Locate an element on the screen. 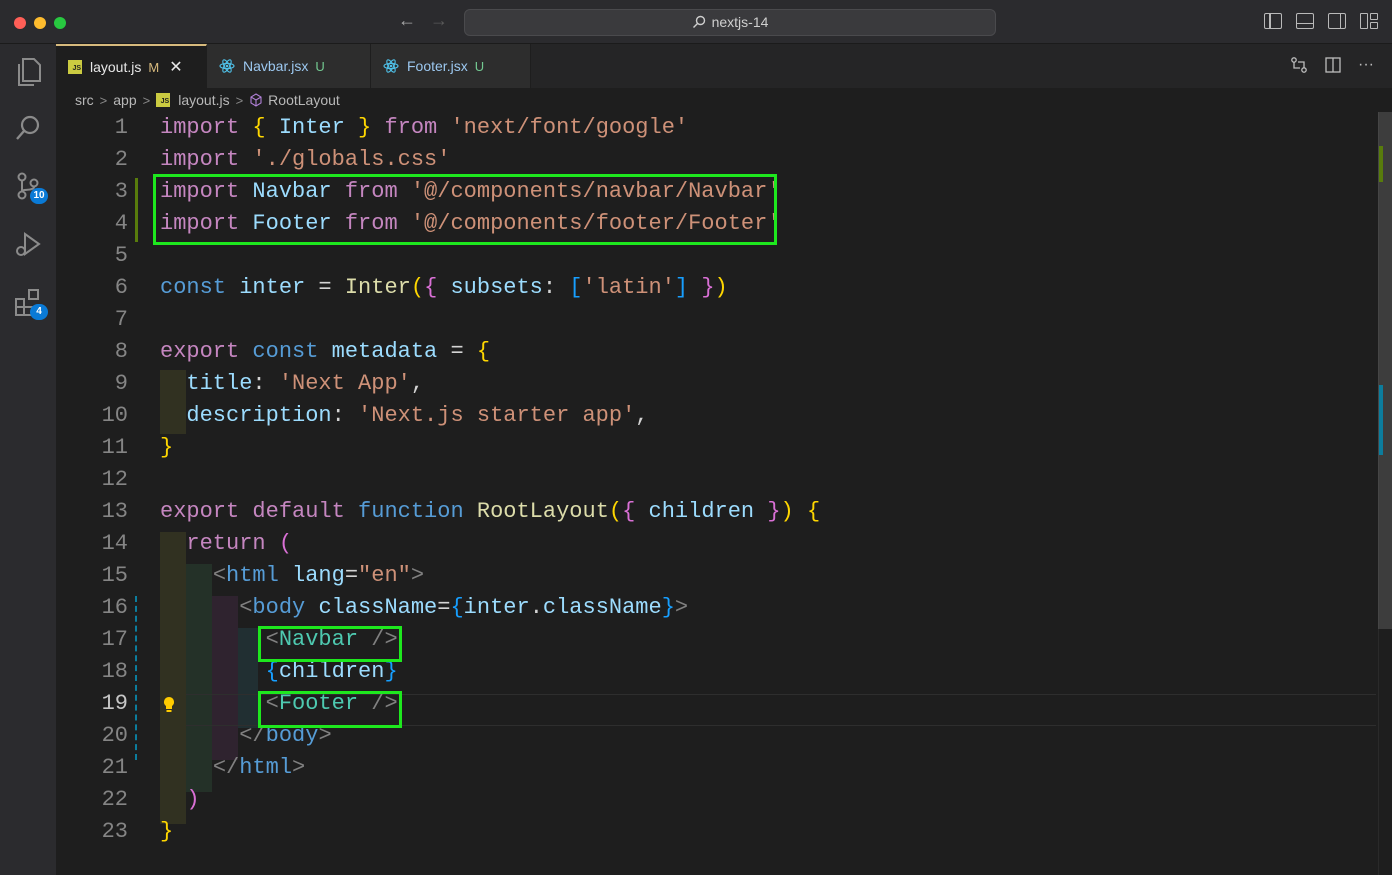 This screenshot has width=1392, height=875. close-window-button is located at coordinates (20, 23).